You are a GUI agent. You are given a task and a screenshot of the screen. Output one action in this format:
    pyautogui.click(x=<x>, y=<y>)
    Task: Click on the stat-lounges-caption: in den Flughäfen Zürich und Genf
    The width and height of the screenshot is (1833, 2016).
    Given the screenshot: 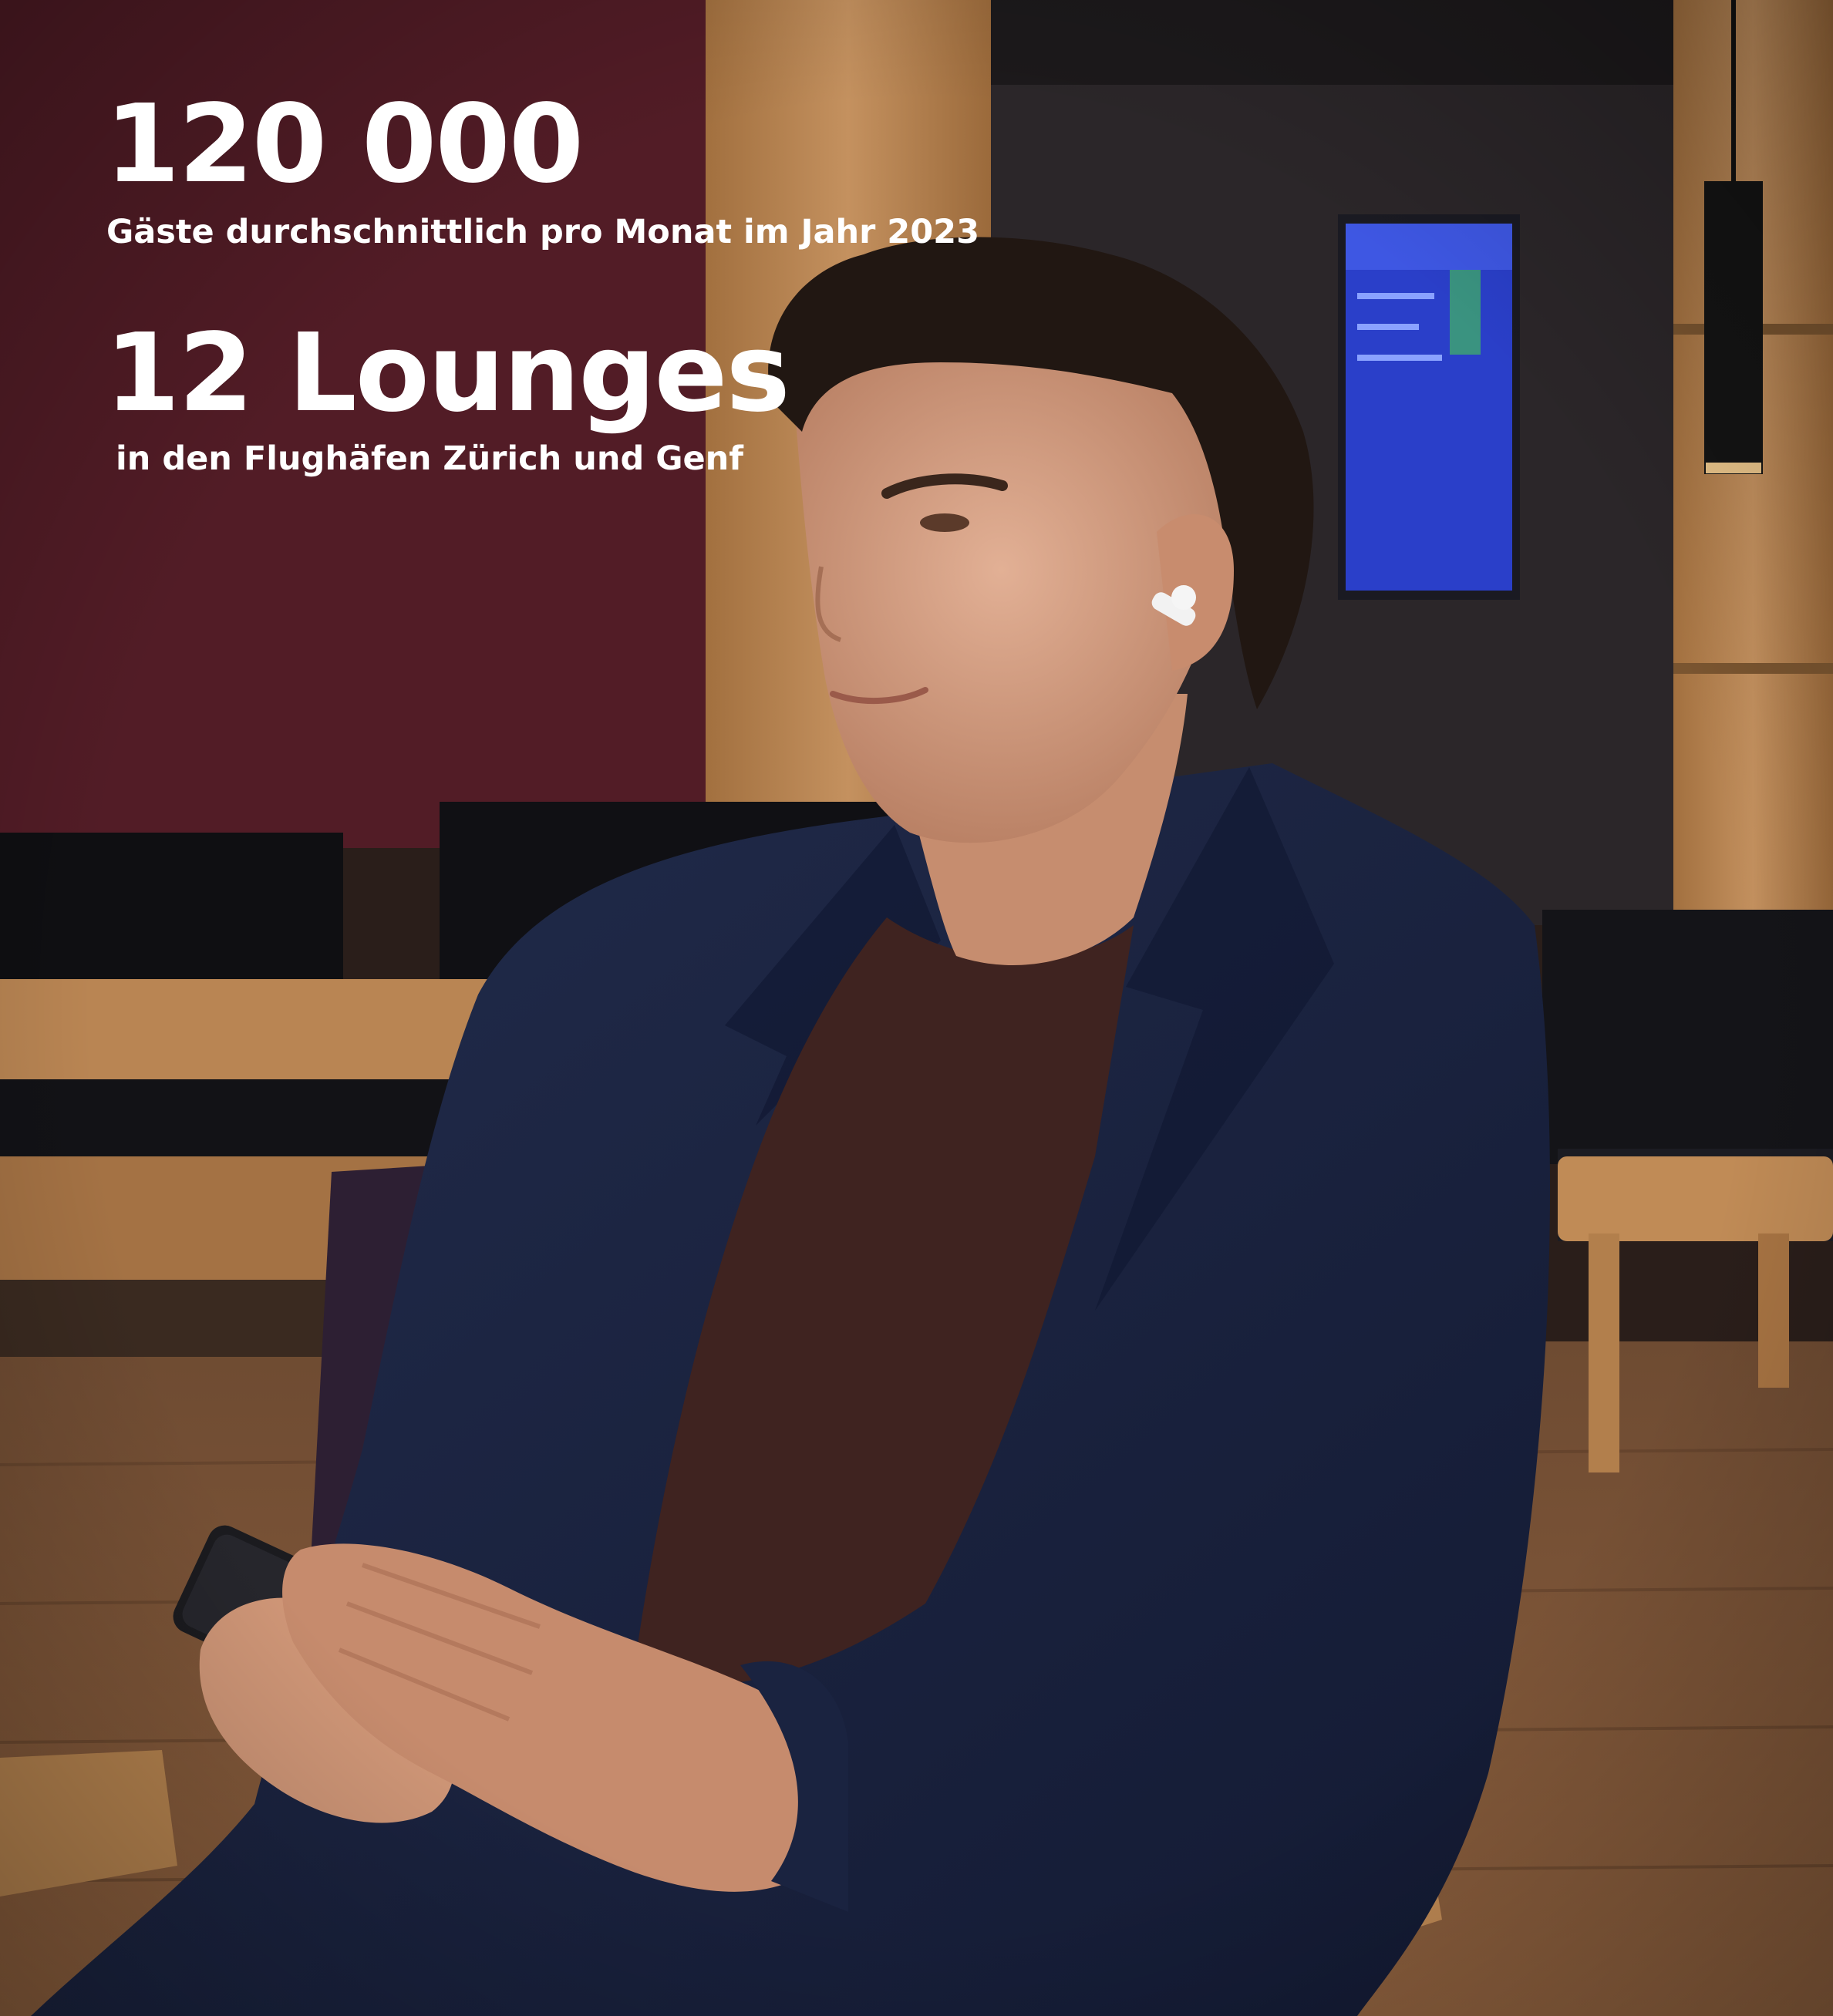 What is the action you would take?
    pyautogui.click(x=429, y=458)
    